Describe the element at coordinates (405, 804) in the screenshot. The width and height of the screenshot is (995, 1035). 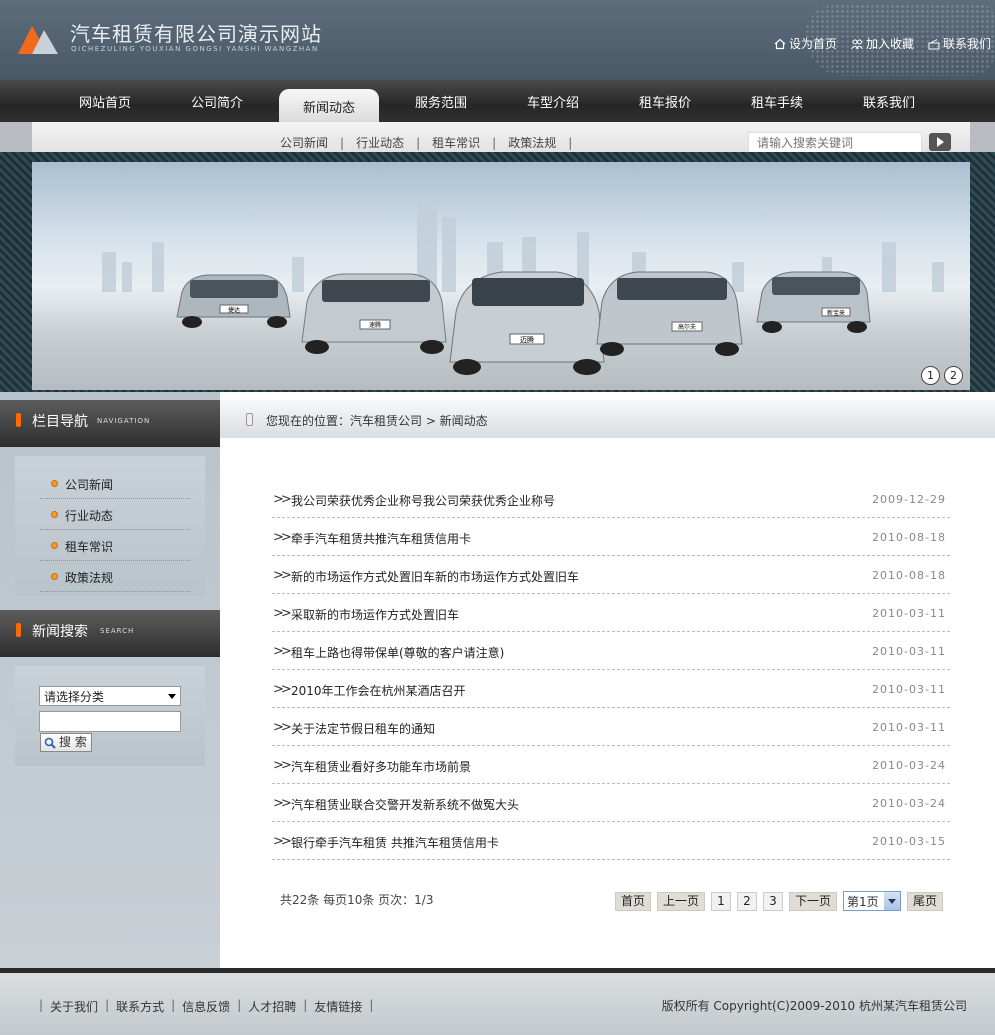
I see `news-title: 汽车租赁业联合交警开发新系统不做冤大头` at that location.